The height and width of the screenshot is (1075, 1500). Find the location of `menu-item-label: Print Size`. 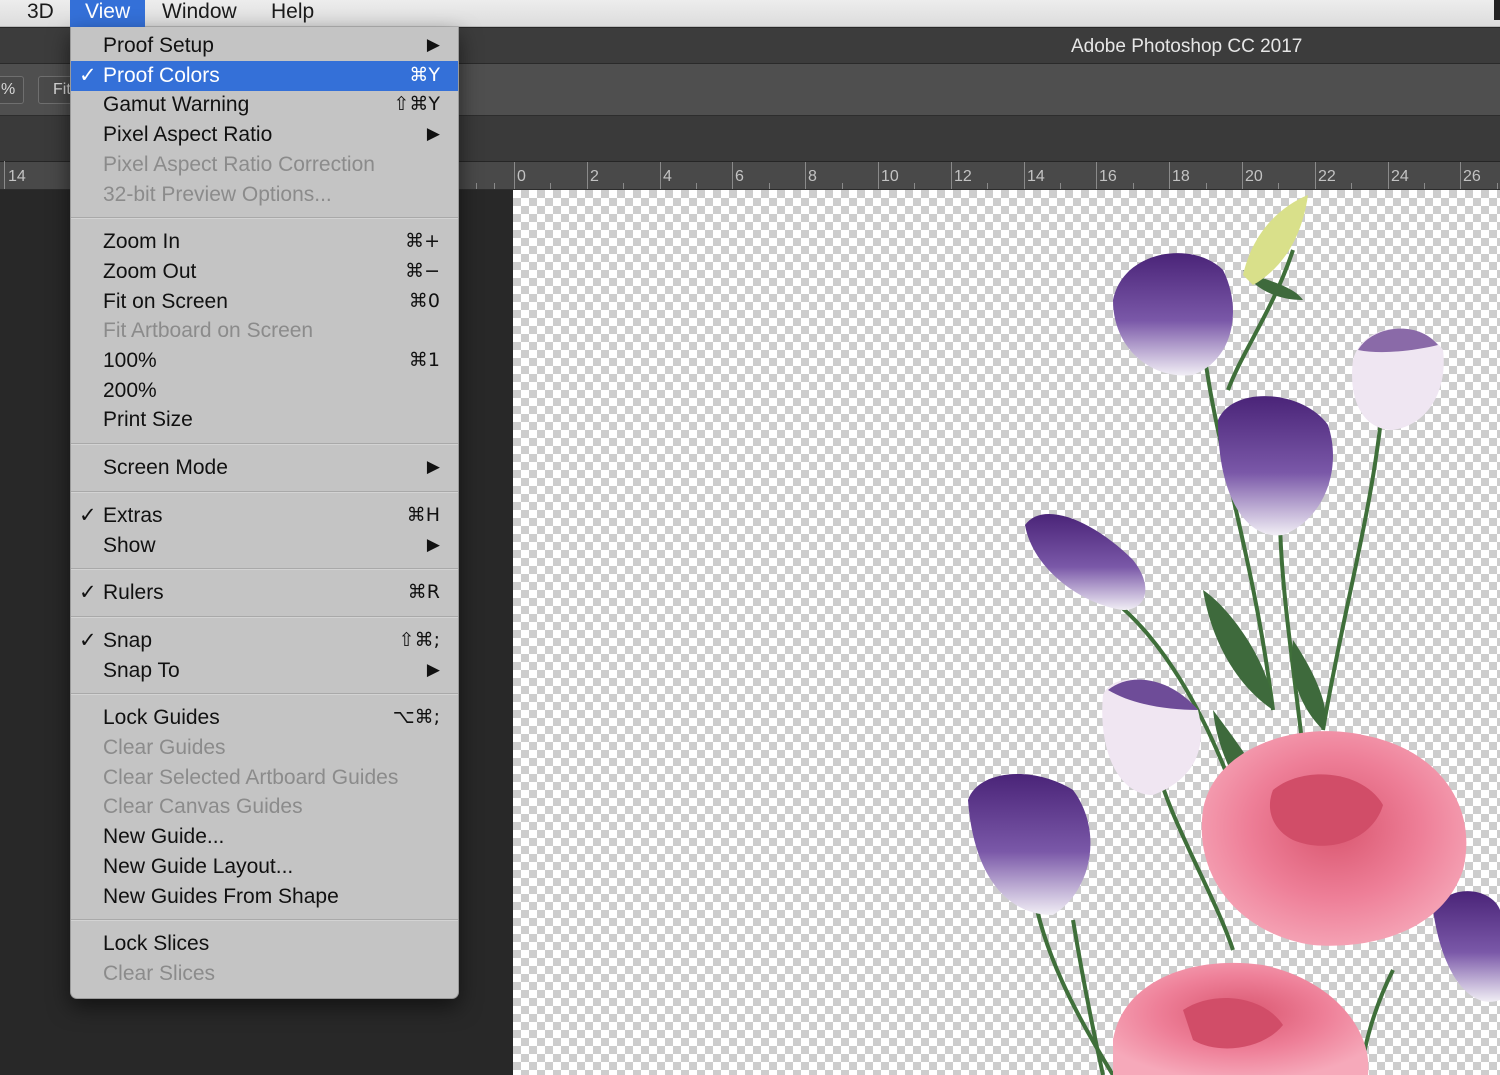

menu-item-label: Print Size is located at coordinates (148, 420).